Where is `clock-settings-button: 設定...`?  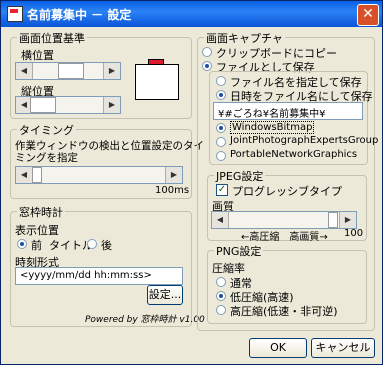
clock-settings-button: 設定... is located at coordinates (165, 295).